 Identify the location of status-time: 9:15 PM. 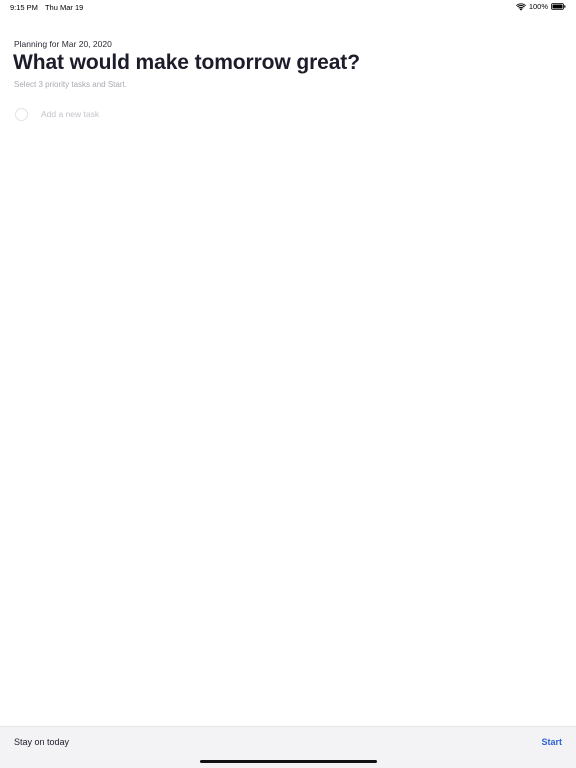
(24, 7).